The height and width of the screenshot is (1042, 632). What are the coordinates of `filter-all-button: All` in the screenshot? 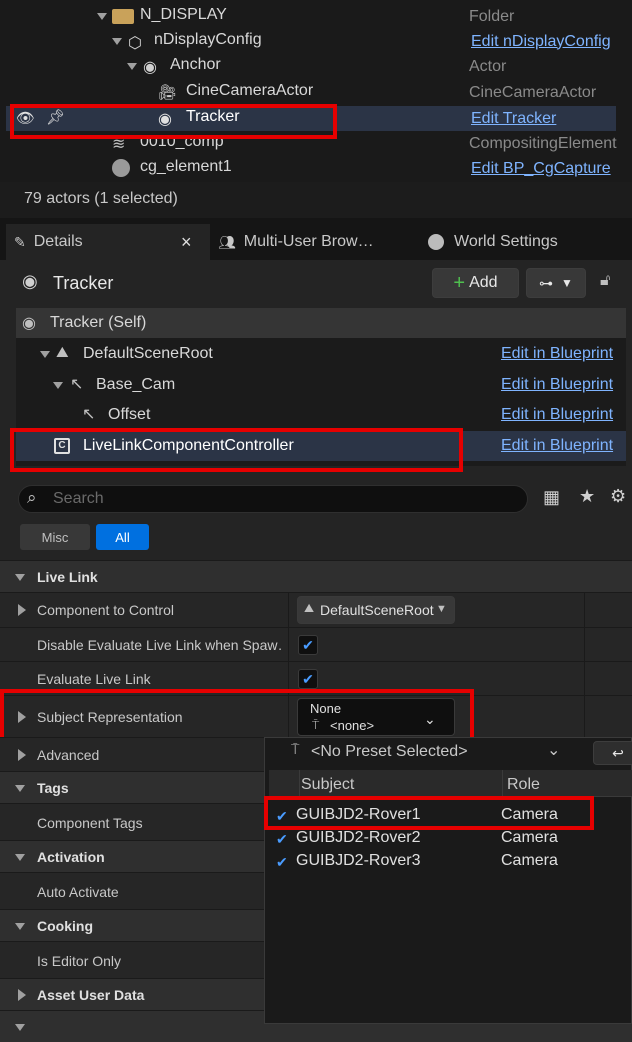 It's located at (122, 537).